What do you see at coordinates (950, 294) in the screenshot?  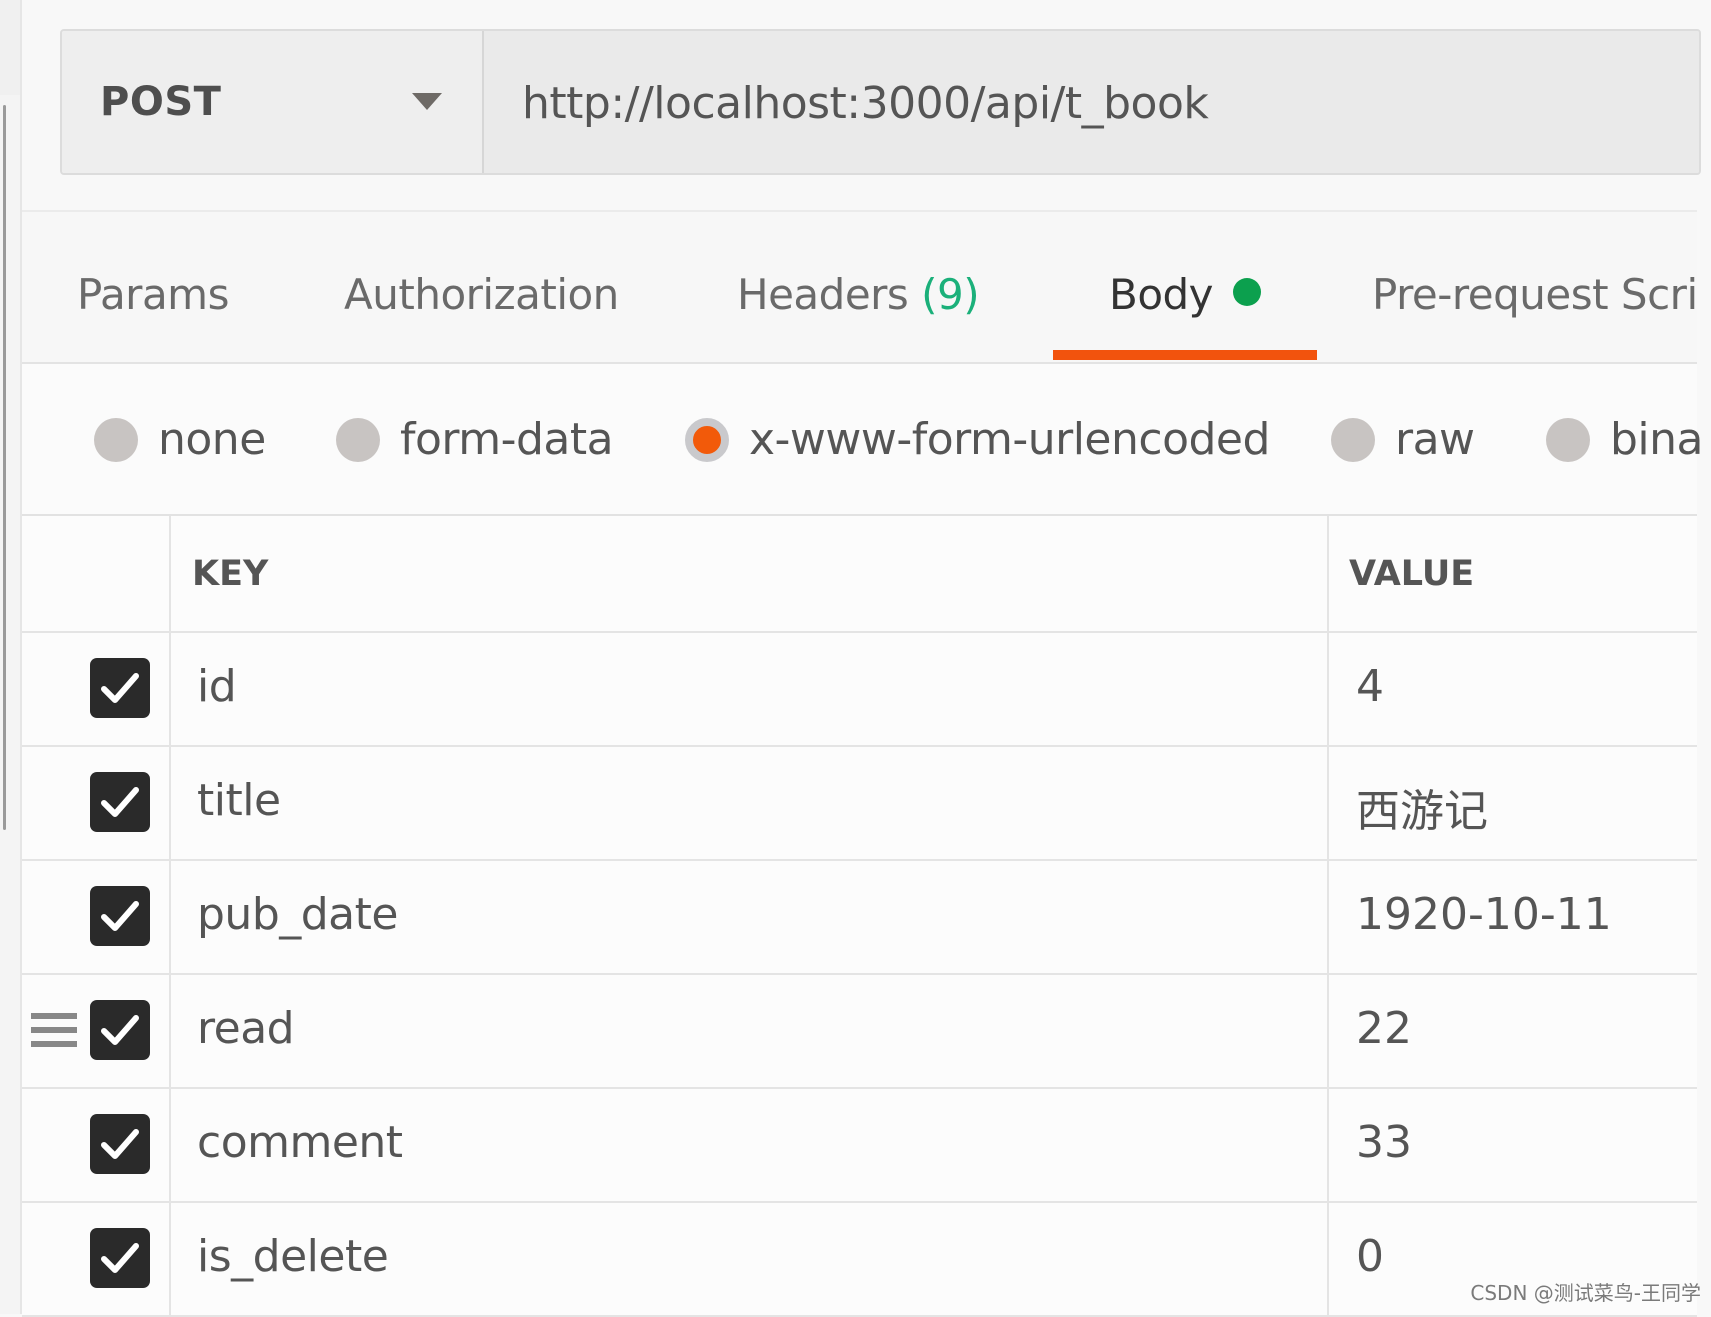 I see `headers-count-badge: (9)` at bounding box center [950, 294].